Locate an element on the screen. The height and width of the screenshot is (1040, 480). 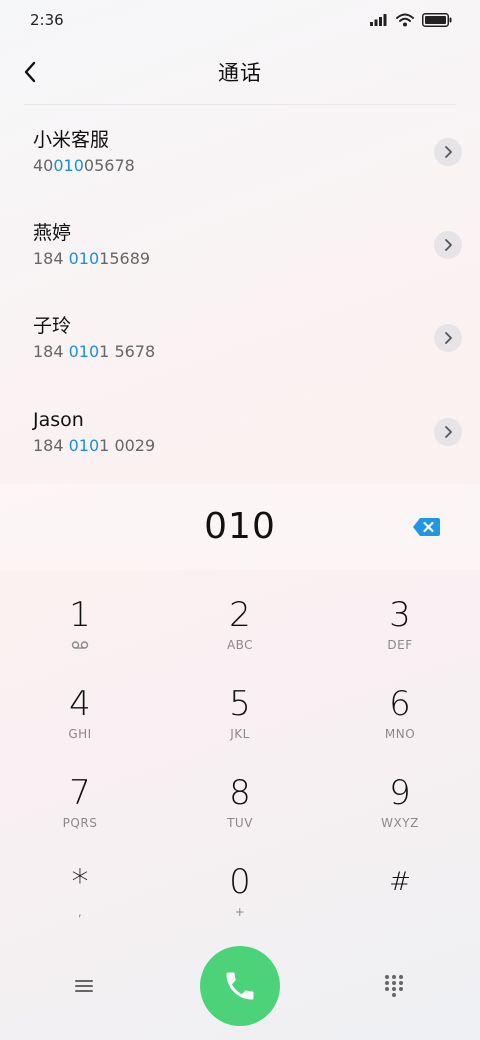
contact-name: 子玲 is located at coordinates (52, 326).